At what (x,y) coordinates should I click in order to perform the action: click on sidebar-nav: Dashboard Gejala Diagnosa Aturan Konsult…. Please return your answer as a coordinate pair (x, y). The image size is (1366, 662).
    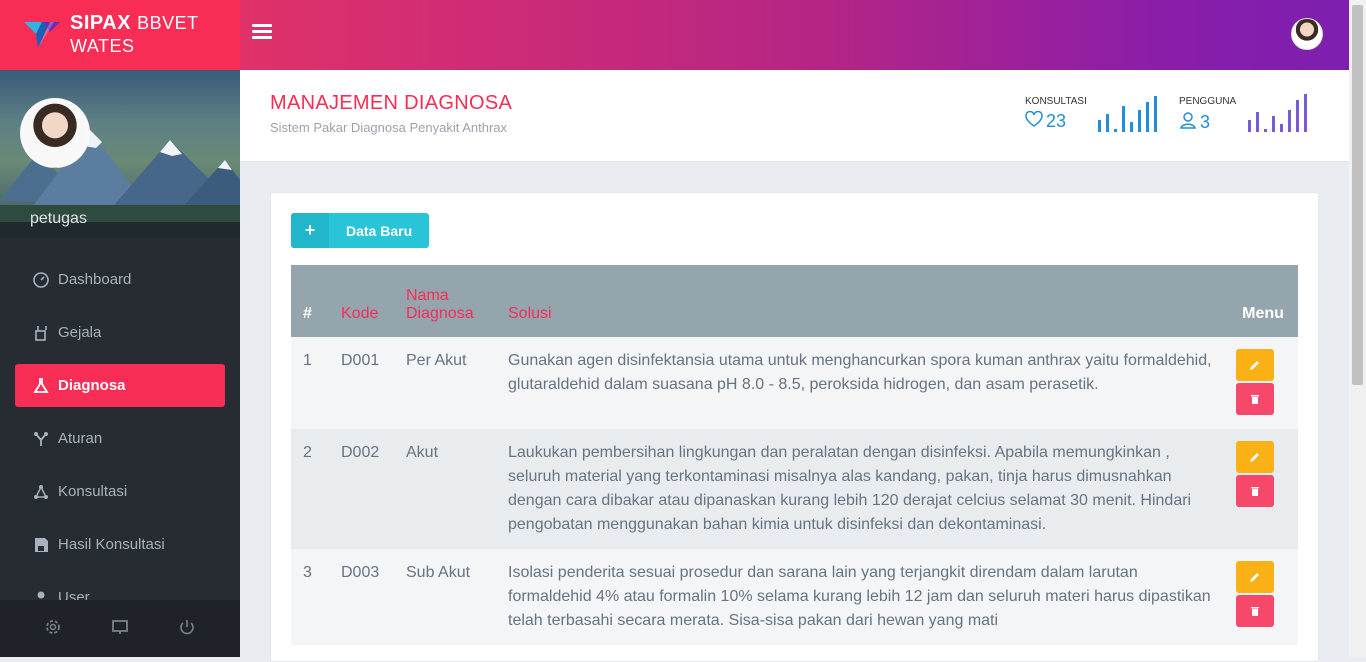
    Looking at the image, I should click on (120, 438).